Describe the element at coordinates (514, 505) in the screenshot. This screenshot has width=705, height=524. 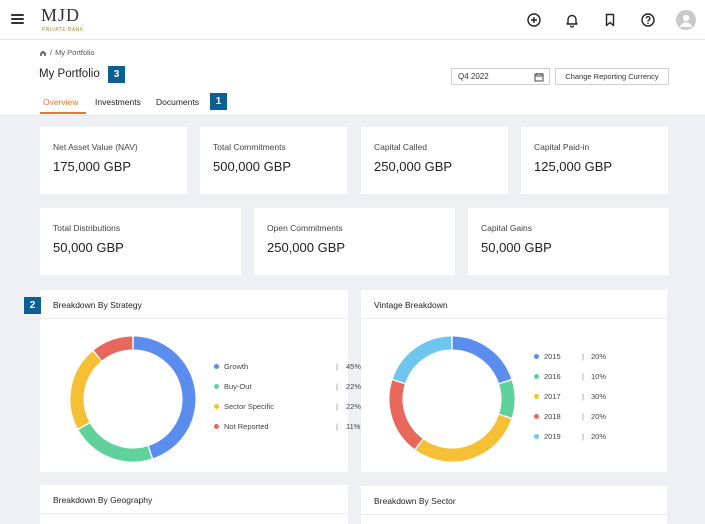
I see `sector-breakdown-panel: Breakdown By Sector` at that location.